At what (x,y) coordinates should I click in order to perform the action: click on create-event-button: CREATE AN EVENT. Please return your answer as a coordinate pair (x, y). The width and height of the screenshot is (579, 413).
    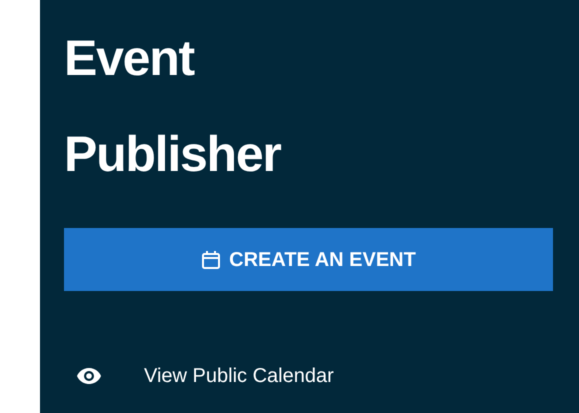
    Looking at the image, I should click on (308, 259).